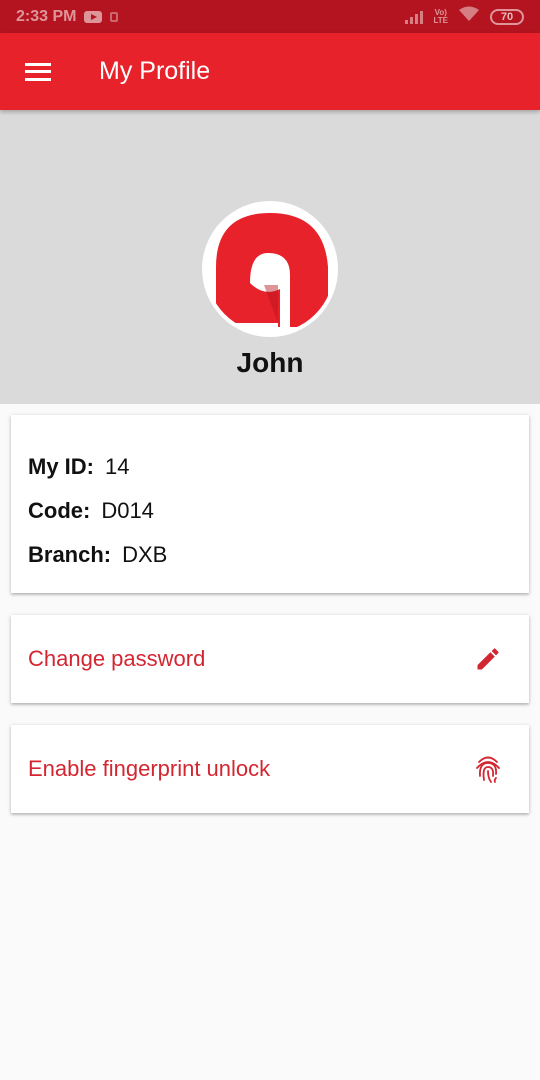 The width and height of the screenshot is (540, 1080). What do you see at coordinates (61, 466) in the screenshot?
I see `id-label: My ID:` at bounding box center [61, 466].